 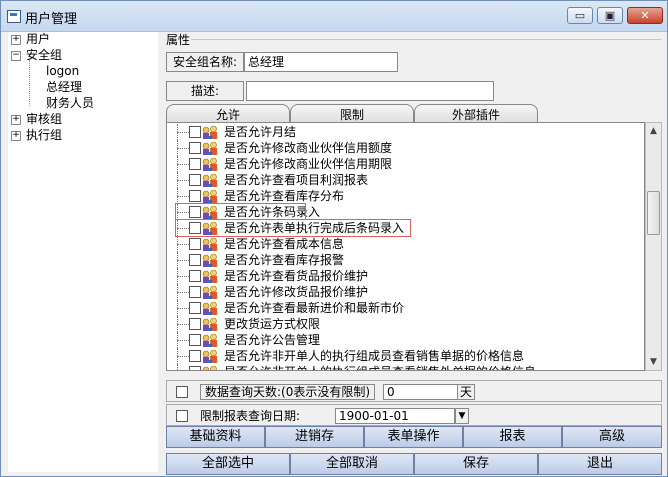 I want to click on query-days-input: 0, so click(x=421, y=392).